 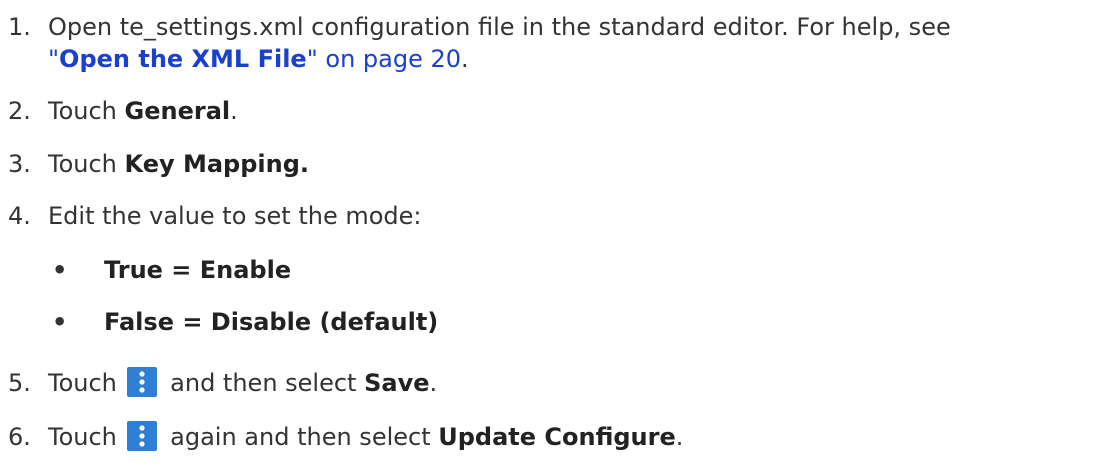 I want to click on step-number: 2., so click(x=19, y=111).